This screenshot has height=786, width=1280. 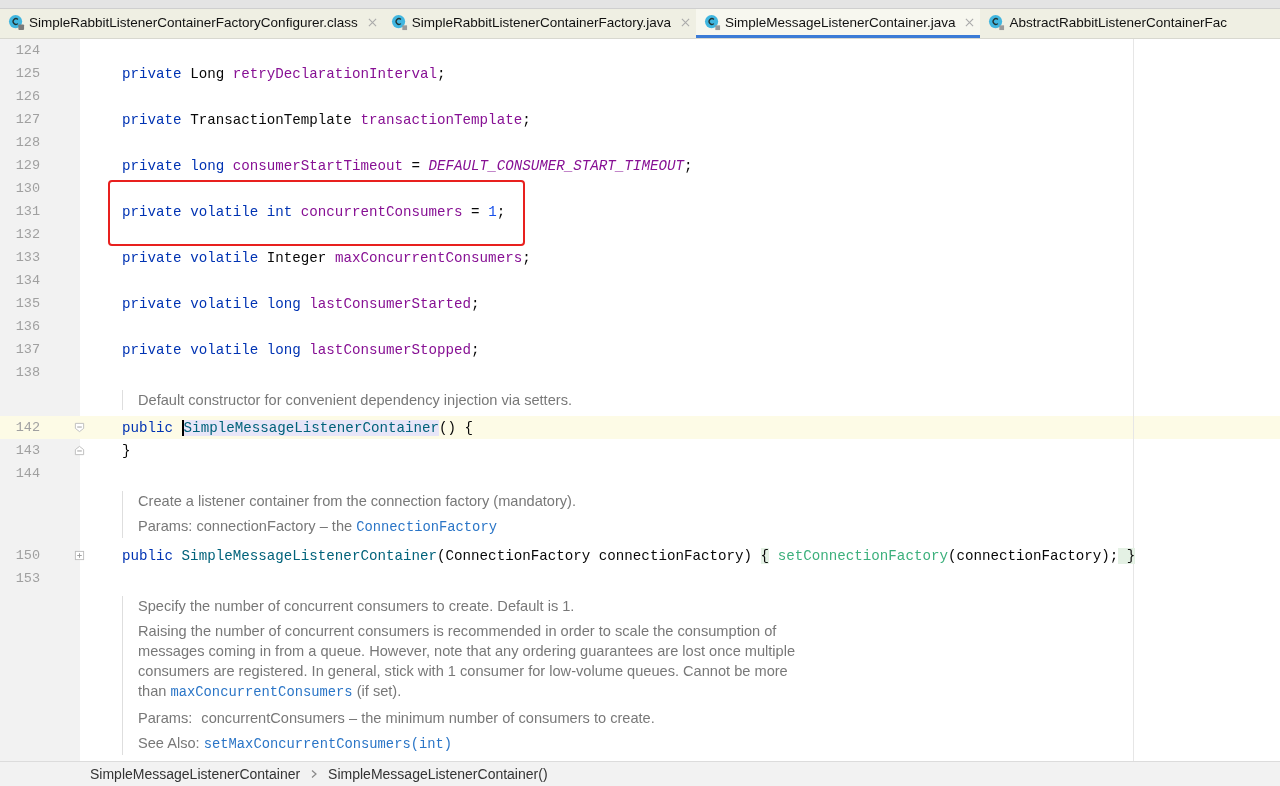 I want to click on doc-text: Specify the number of concurrent consumers to create. Default is 1., so click(x=357, y=606).